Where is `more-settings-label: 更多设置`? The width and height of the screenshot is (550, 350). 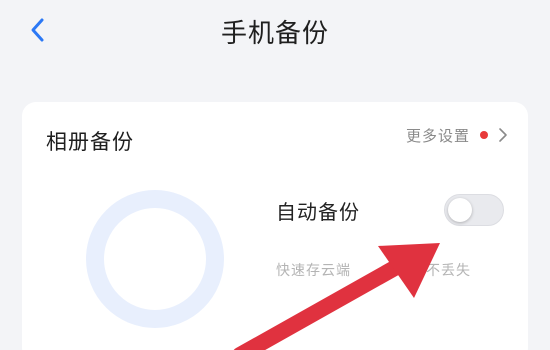
more-settings-label: 更多设置 is located at coordinates (437, 135).